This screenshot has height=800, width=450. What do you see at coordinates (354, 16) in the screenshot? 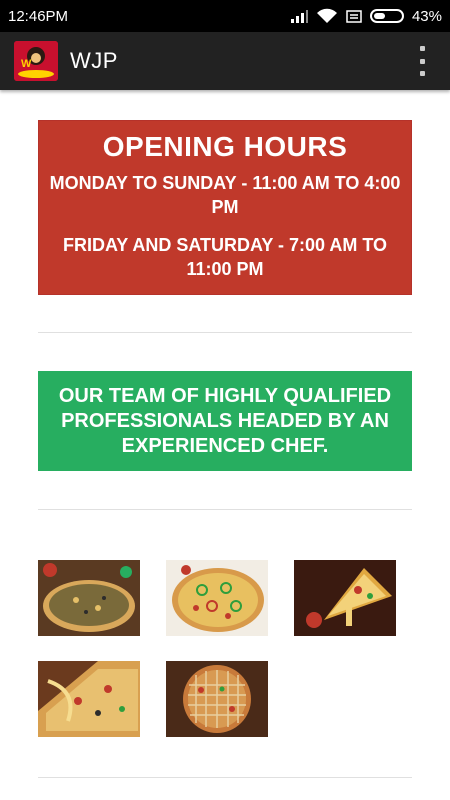
I see `sim-icon` at bounding box center [354, 16].